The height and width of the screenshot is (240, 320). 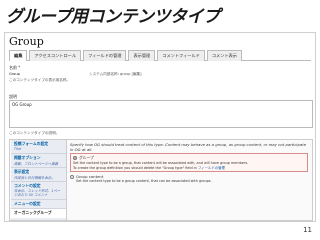 I want to click on description-value: OG Group, so click(x=22, y=104).